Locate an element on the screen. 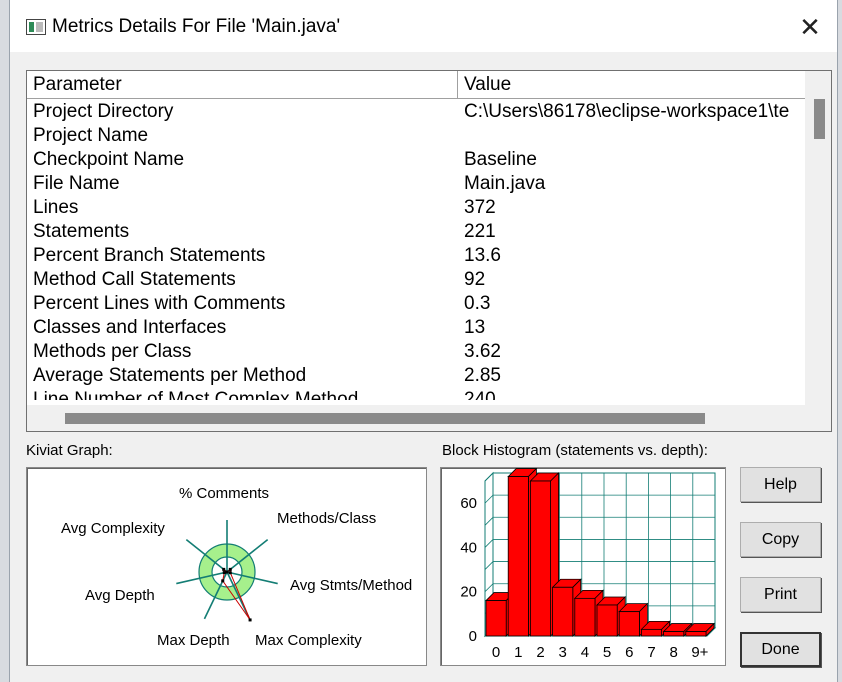  histogram-y-tick-label: 40 is located at coordinates (468, 547).